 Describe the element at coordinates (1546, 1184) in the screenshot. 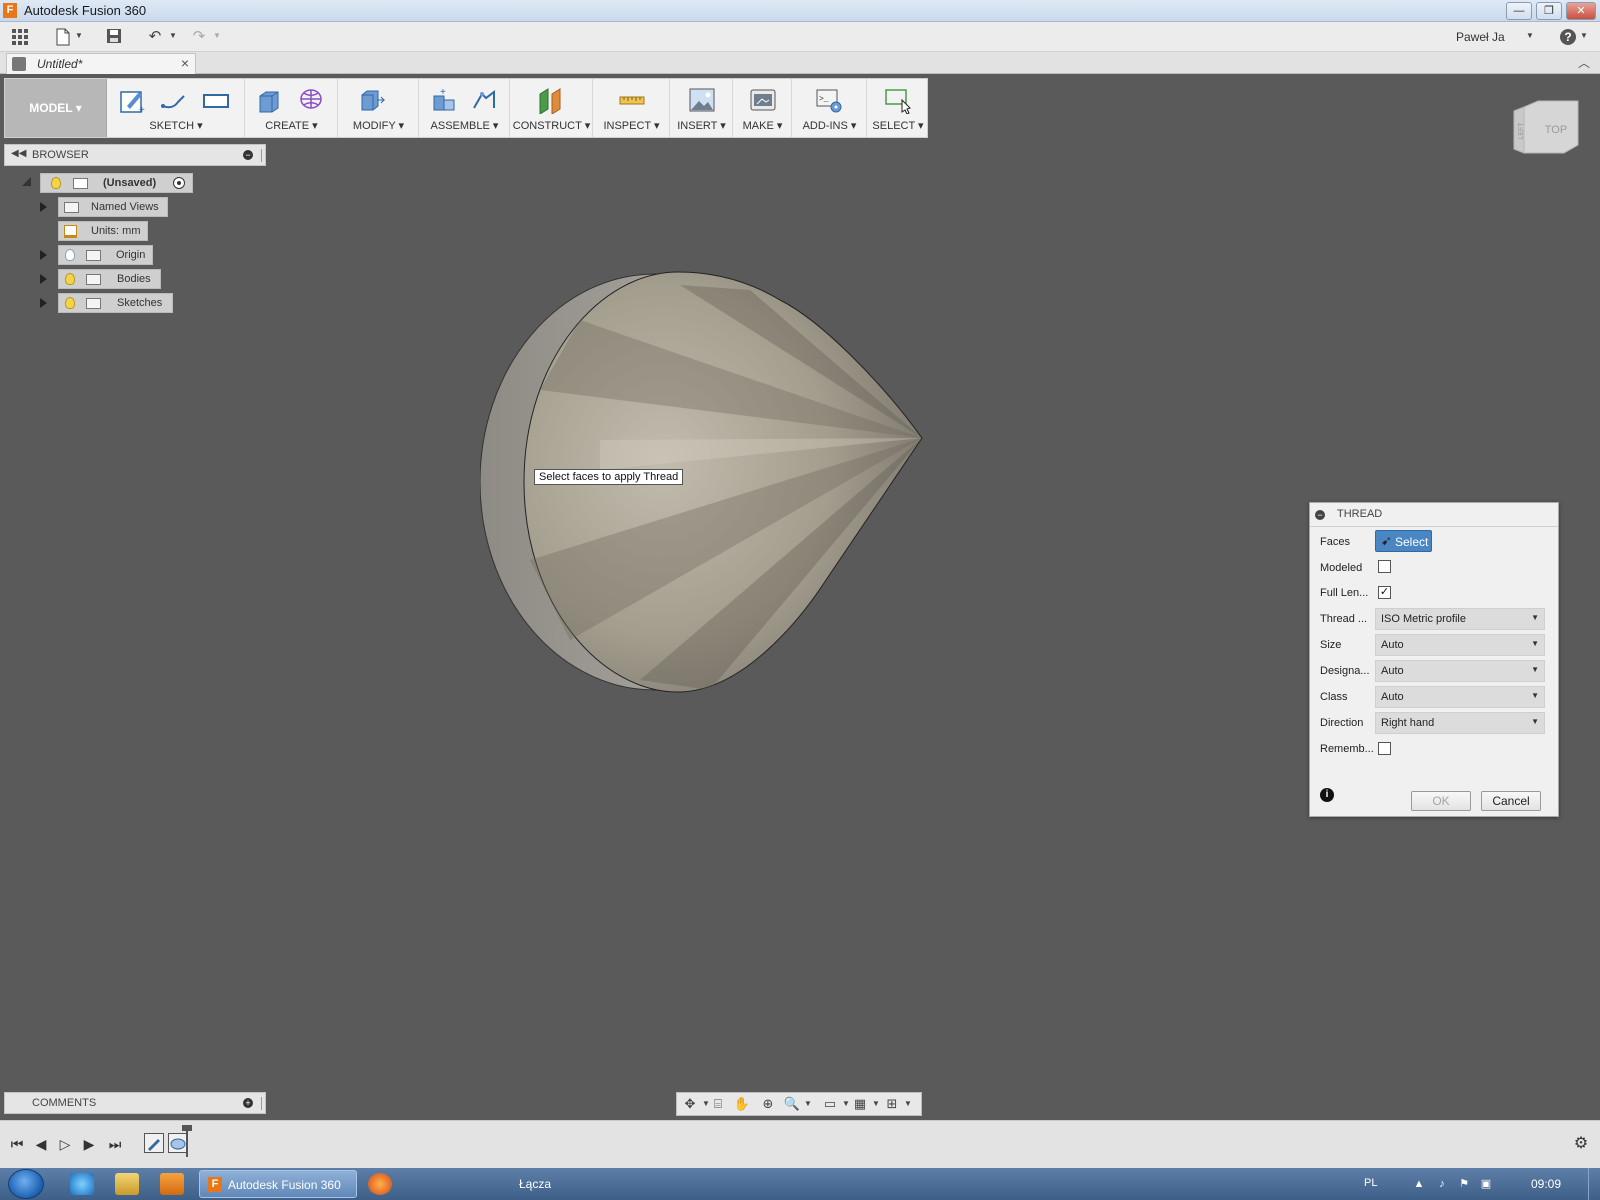

I see `taskbar-clock: 09:09` at that location.